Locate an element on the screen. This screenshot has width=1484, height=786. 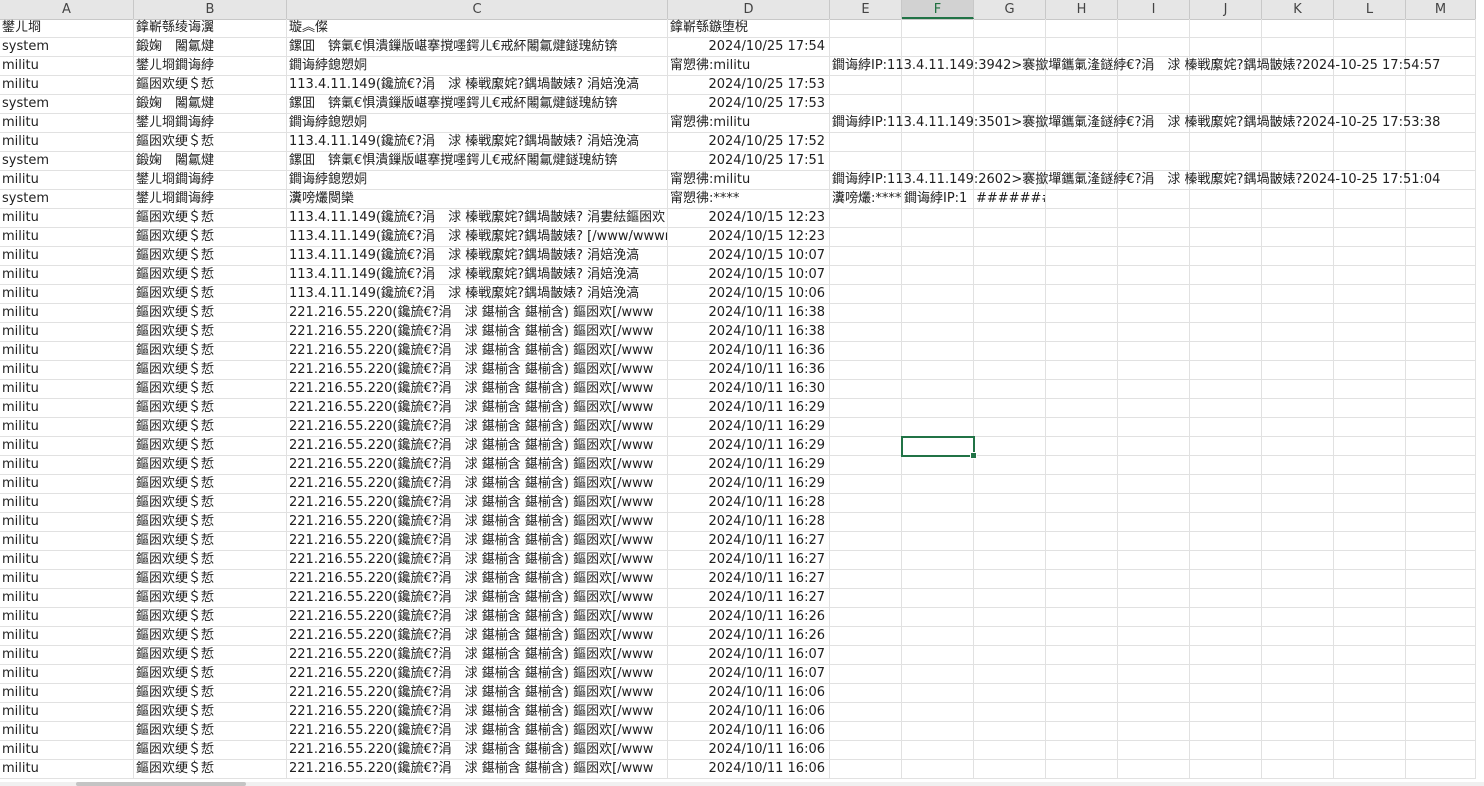
cell-f5 is located at coordinates (938, 104).